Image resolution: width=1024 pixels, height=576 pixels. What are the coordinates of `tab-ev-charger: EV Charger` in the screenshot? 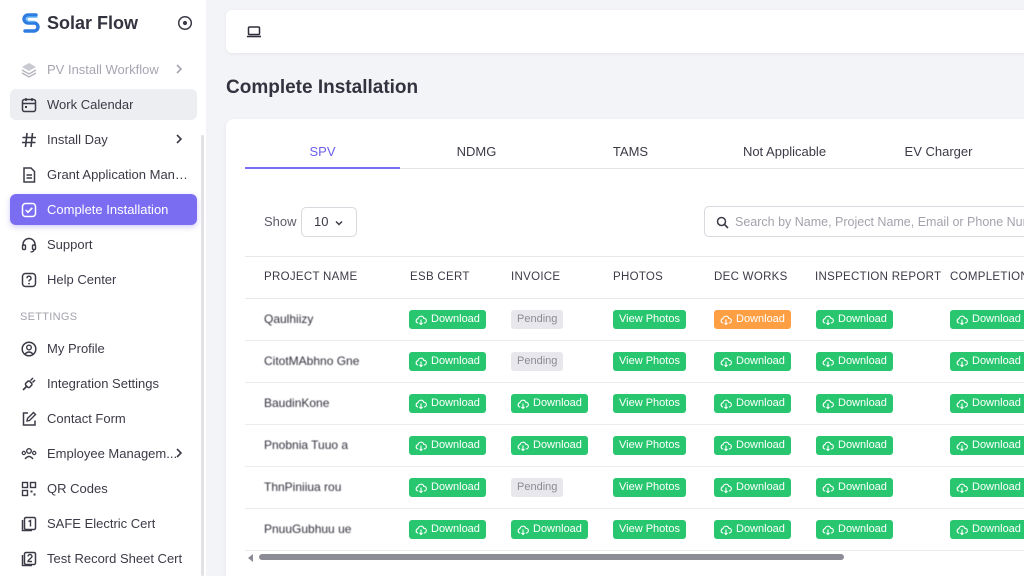 It's located at (938, 154).